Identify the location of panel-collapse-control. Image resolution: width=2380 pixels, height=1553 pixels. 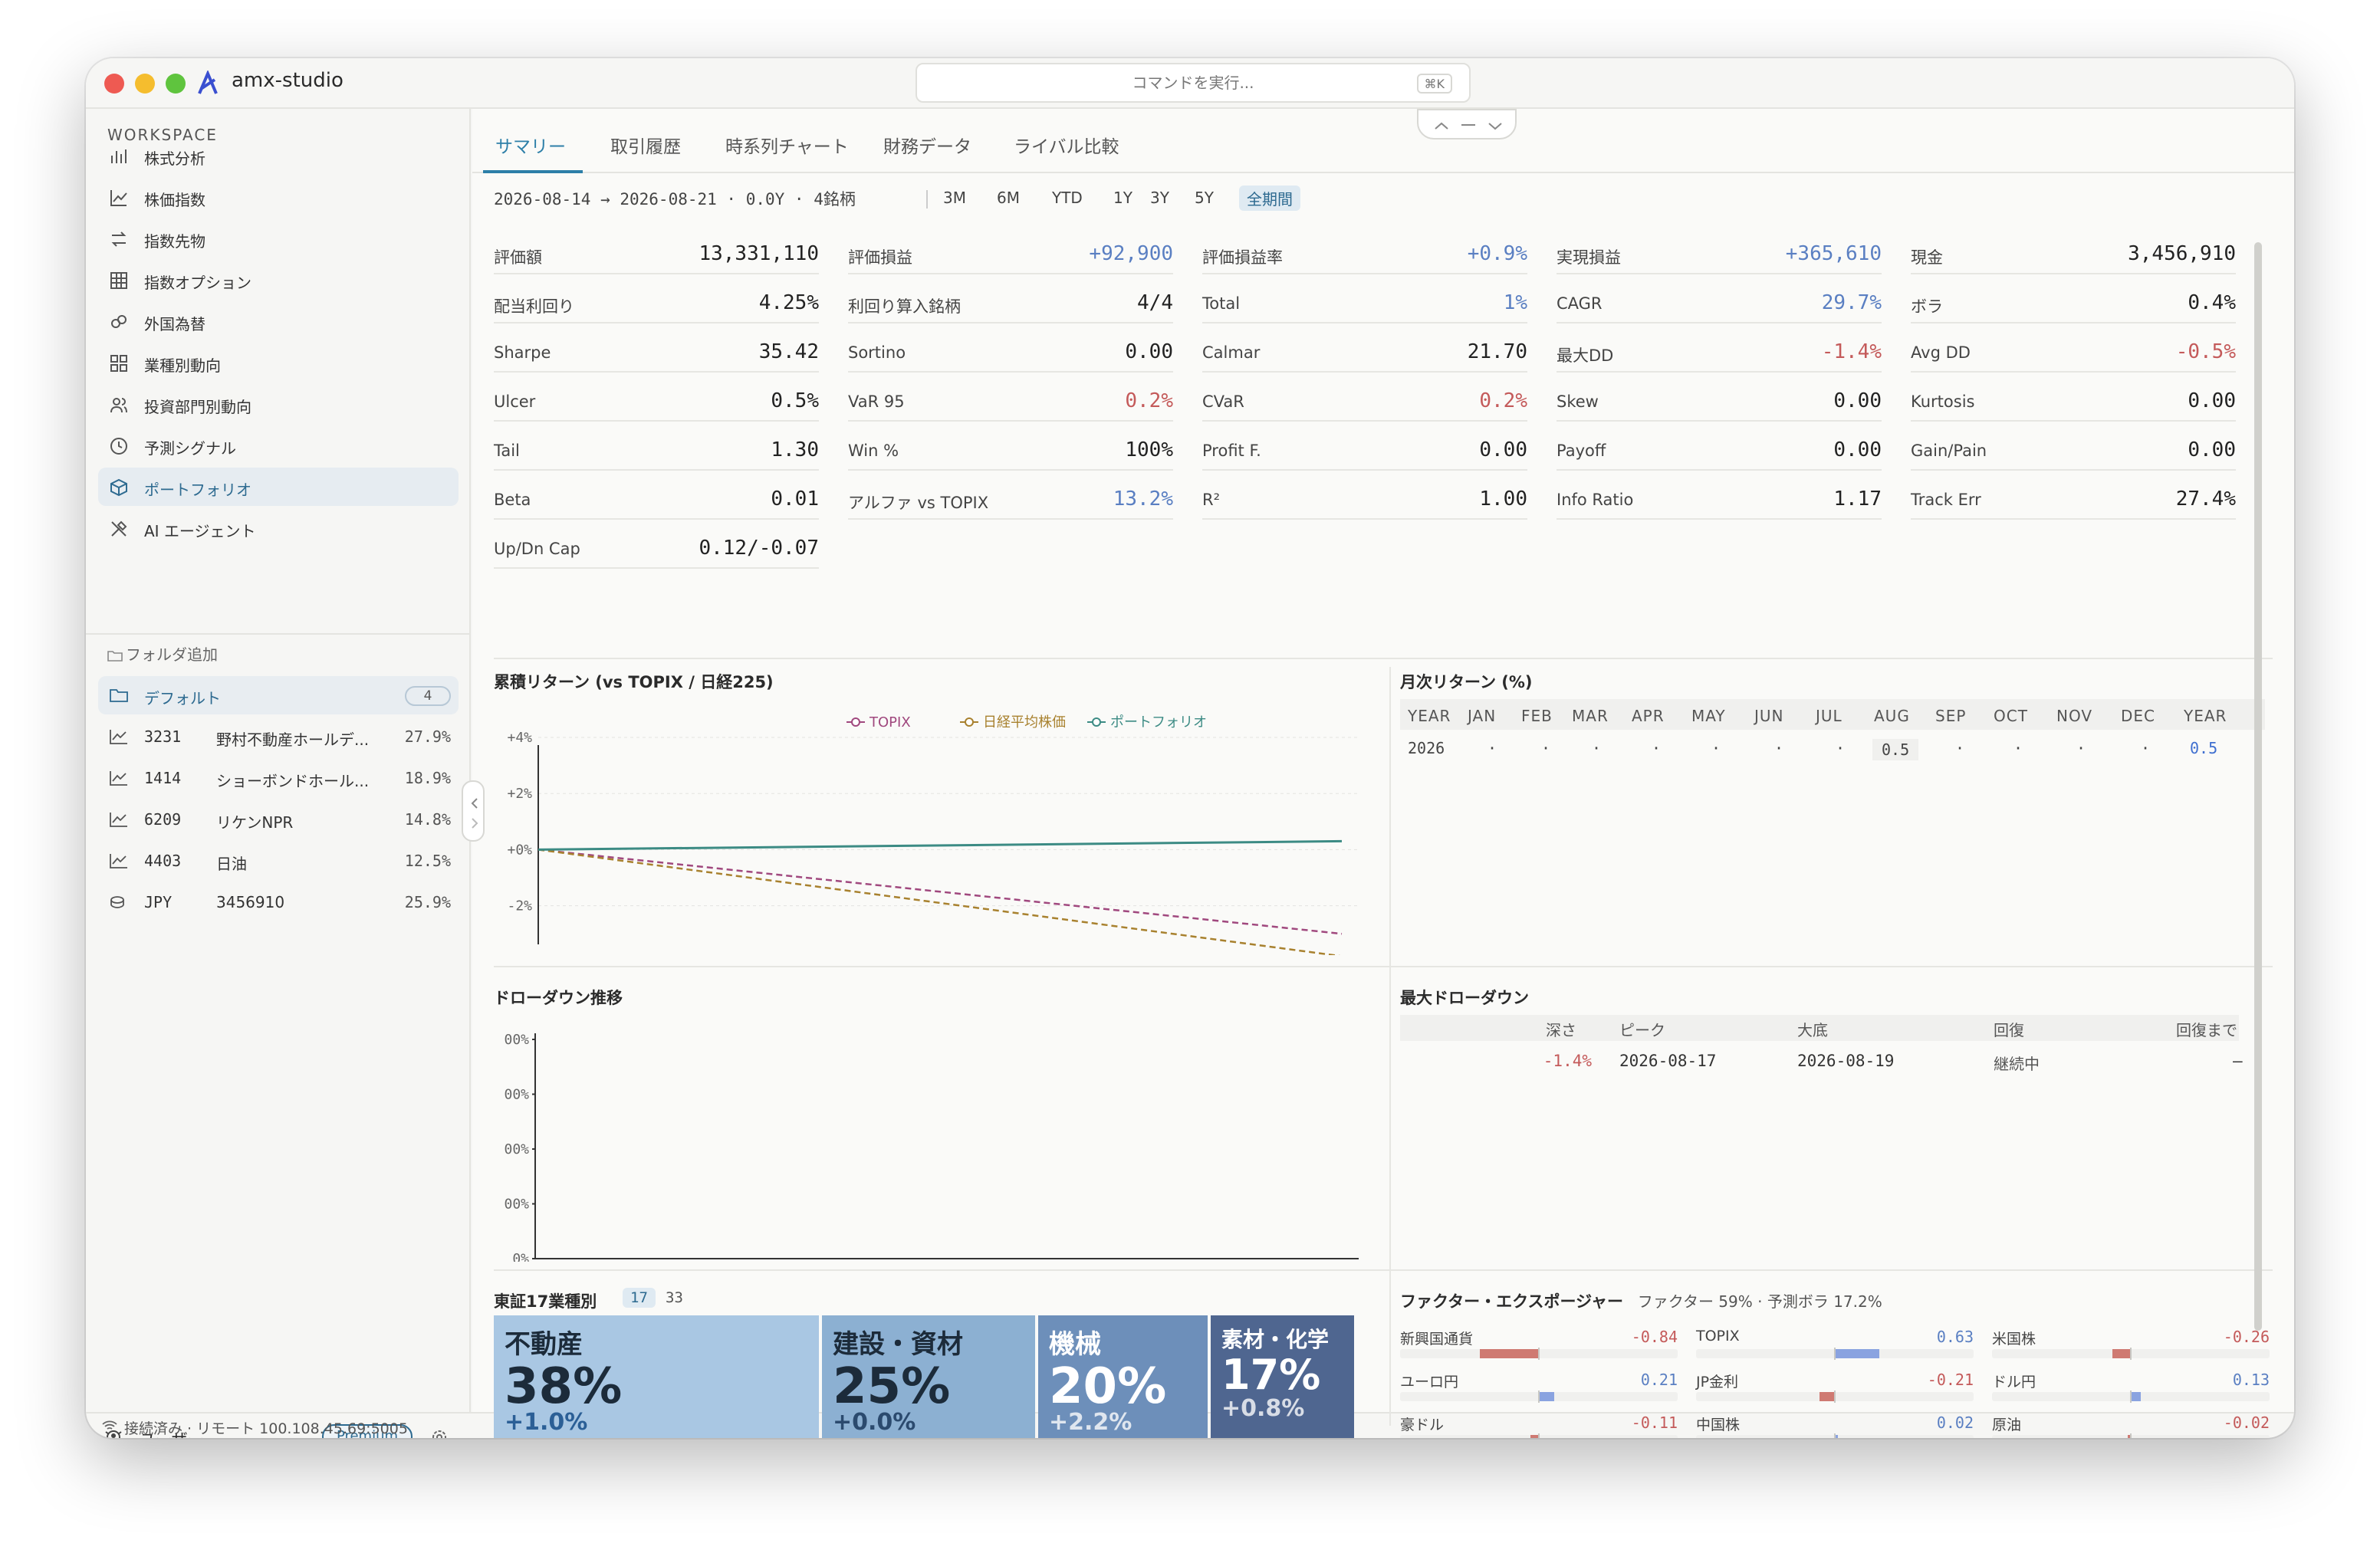
(1467, 124).